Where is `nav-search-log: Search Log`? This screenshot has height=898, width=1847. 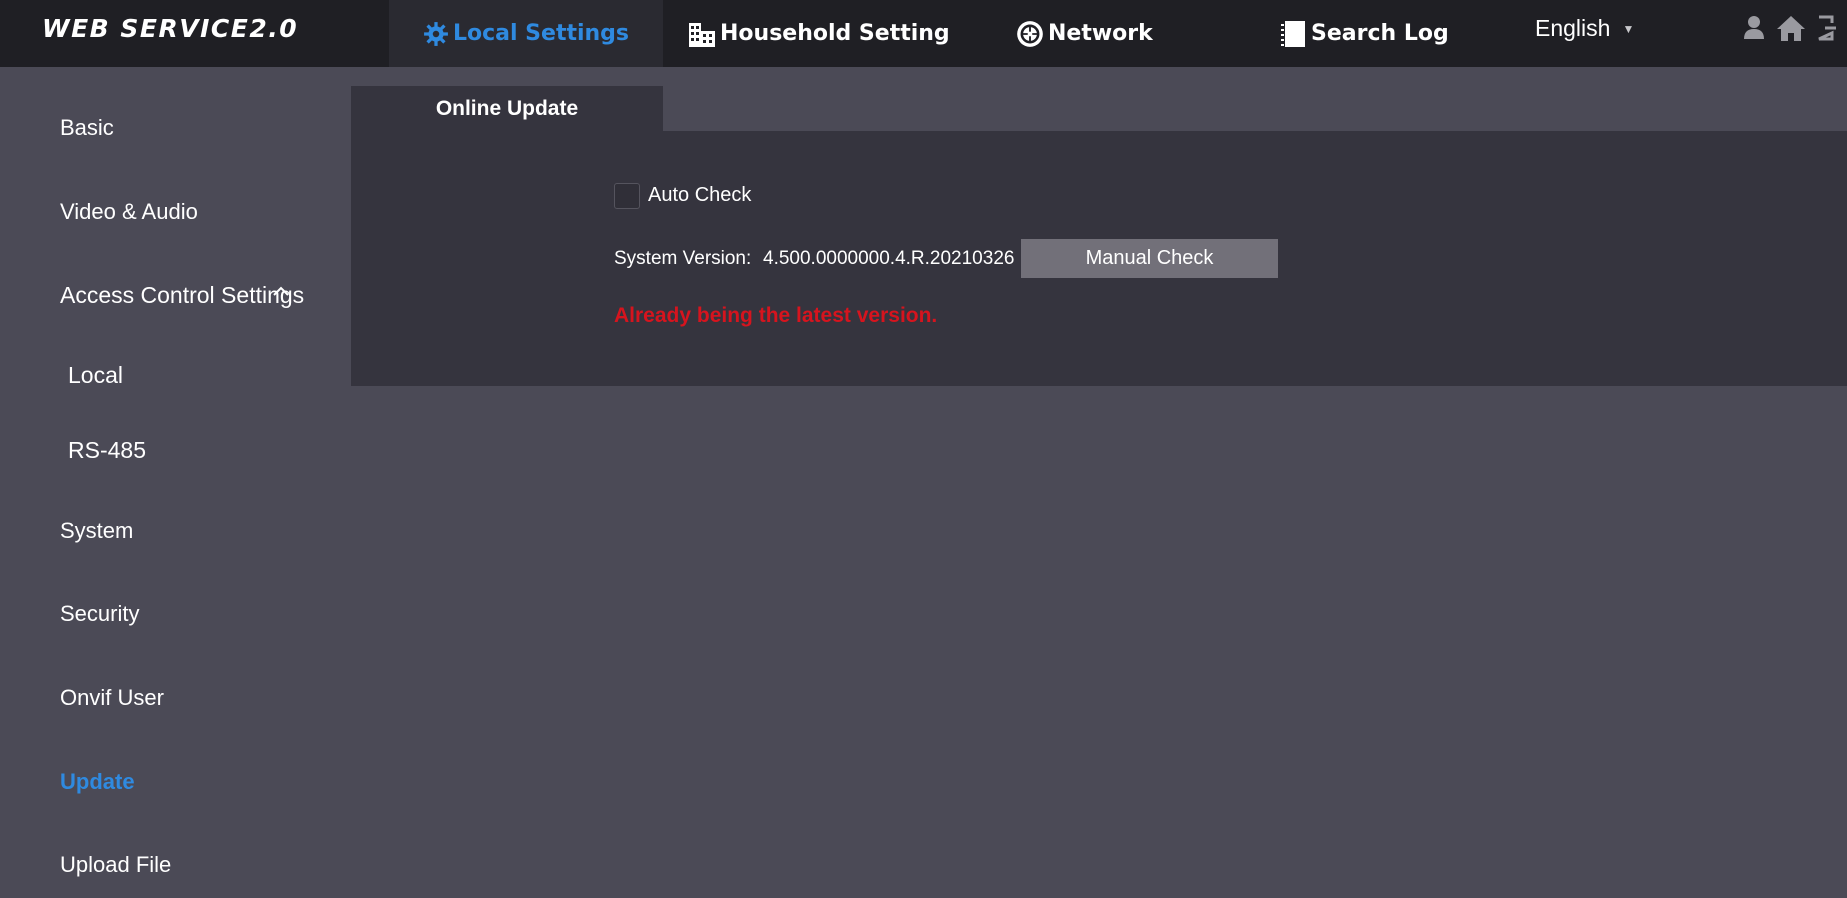
nav-search-log: Search Log is located at coordinates (1365, 33).